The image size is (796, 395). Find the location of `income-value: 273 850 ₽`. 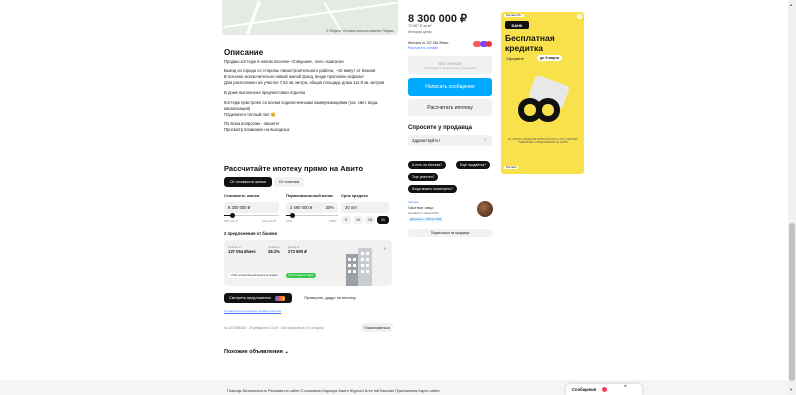

income-value: 273 850 ₽ is located at coordinates (297, 251).